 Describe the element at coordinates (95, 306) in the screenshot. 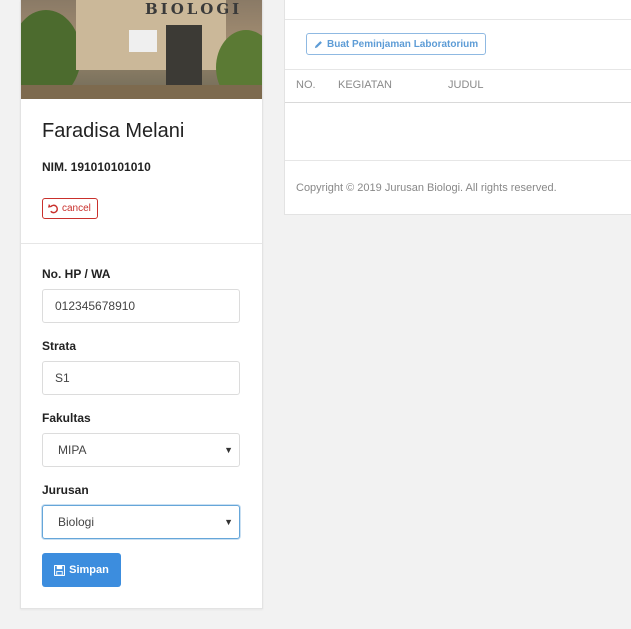

I see `phone-value: 012345678910` at that location.